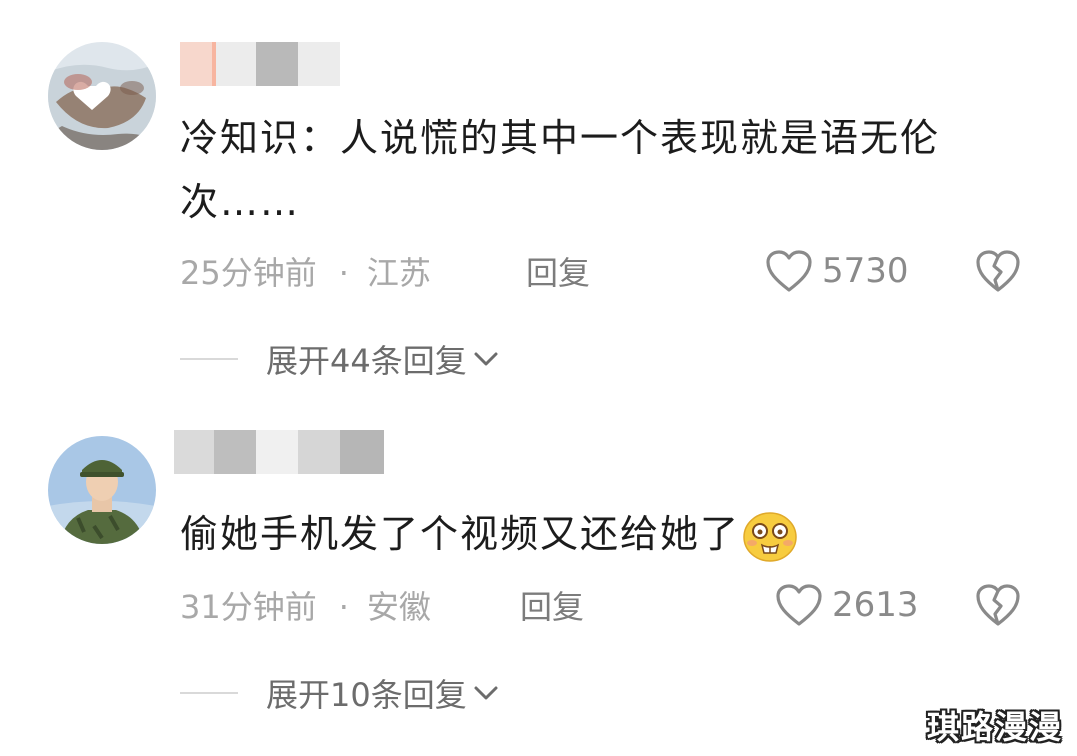  What do you see at coordinates (366, 695) in the screenshot?
I see `expand-label: 展开10条回复` at bounding box center [366, 695].